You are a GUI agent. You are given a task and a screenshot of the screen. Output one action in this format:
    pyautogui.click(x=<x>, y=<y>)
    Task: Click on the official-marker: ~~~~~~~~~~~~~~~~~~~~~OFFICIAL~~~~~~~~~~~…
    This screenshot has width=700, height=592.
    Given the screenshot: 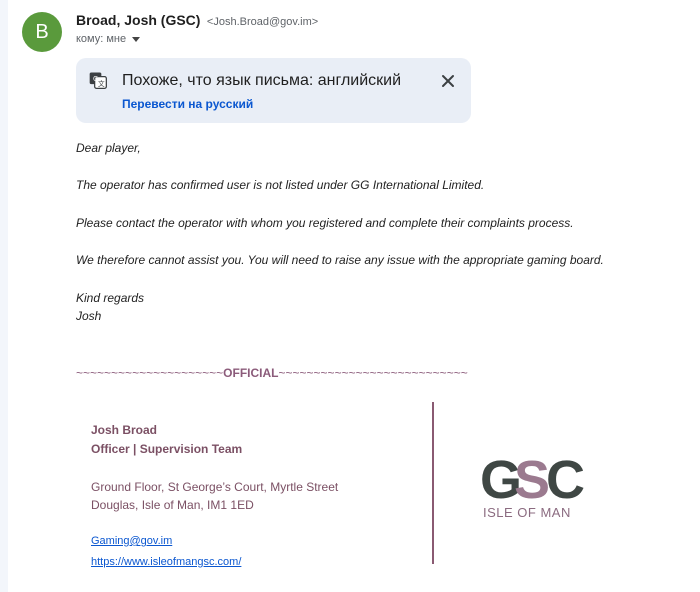 What is the action you would take?
    pyautogui.click(x=272, y=373)
    